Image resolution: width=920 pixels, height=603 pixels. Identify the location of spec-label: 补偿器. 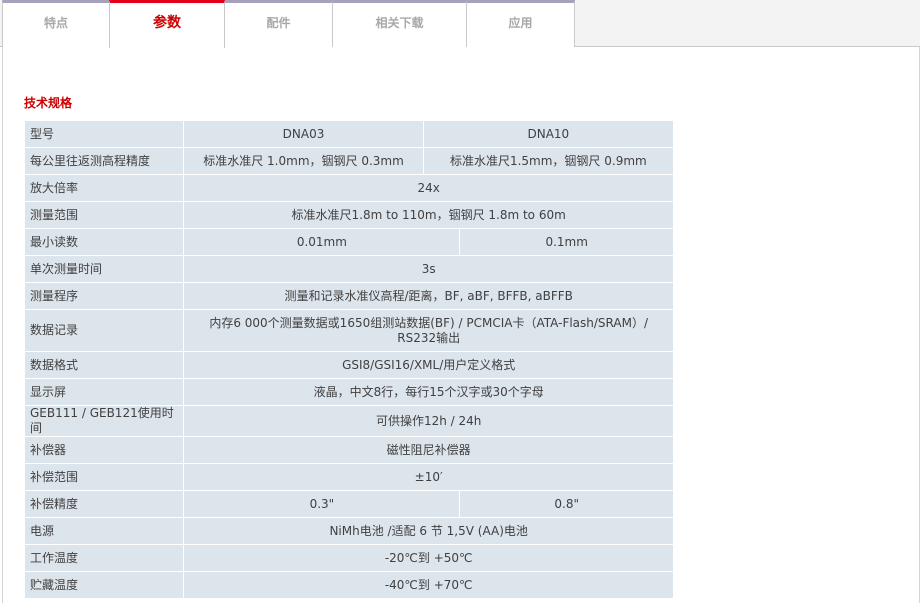
(104, 450).